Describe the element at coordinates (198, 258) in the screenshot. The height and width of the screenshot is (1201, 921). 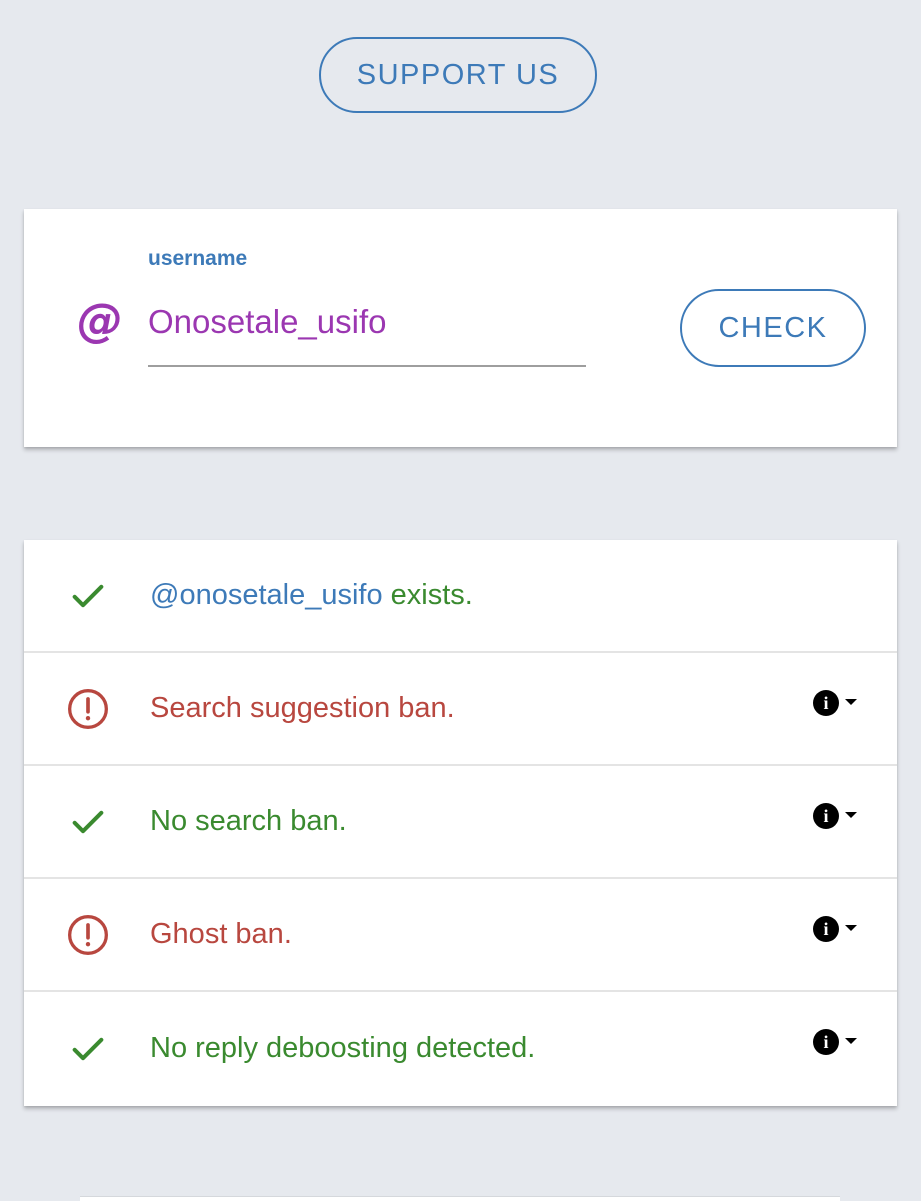
I see `username-label: username` at that location.